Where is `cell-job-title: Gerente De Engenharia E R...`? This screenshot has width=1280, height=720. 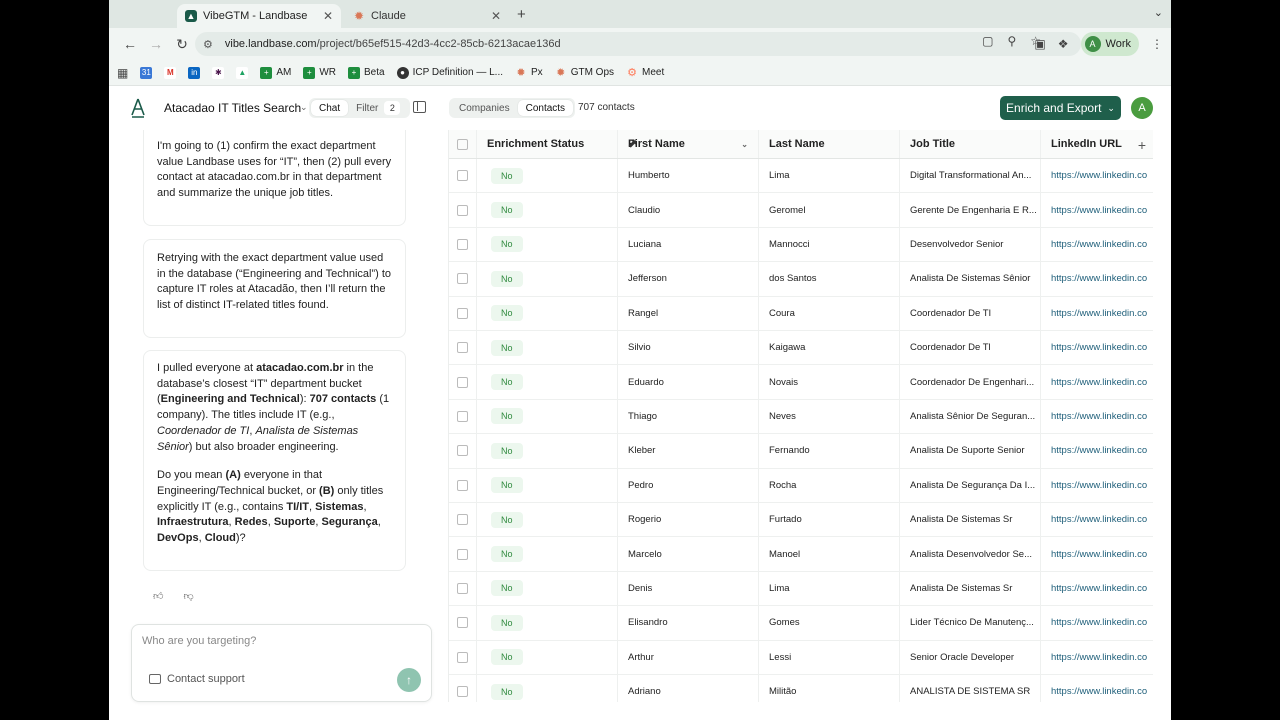 cell-job-title: Gerente De Engenharia E R... is located at coordinates (970, 210).